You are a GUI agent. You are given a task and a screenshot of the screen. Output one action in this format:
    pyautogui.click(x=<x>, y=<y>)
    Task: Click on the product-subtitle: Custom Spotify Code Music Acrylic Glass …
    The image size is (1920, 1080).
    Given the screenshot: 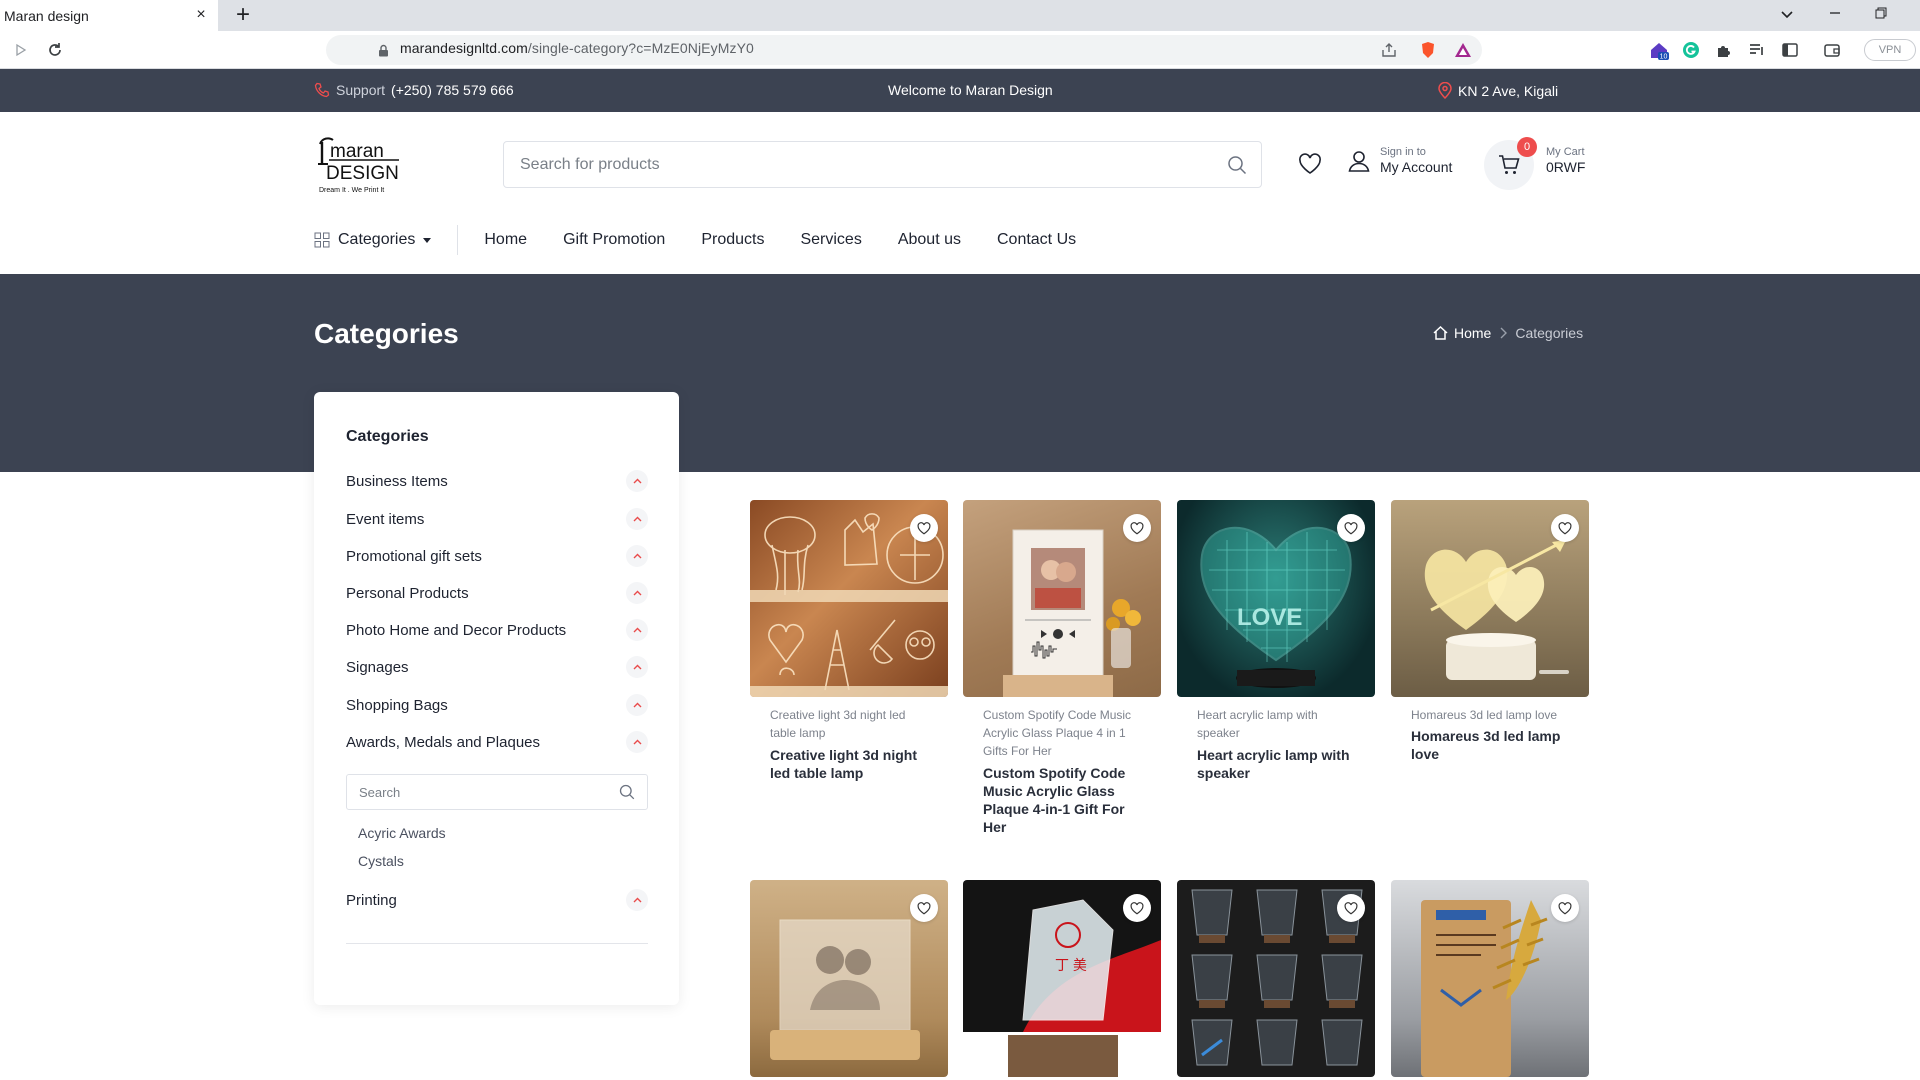 What is the action you would take?
    pyautogui.click(x=1057, y=733)
    